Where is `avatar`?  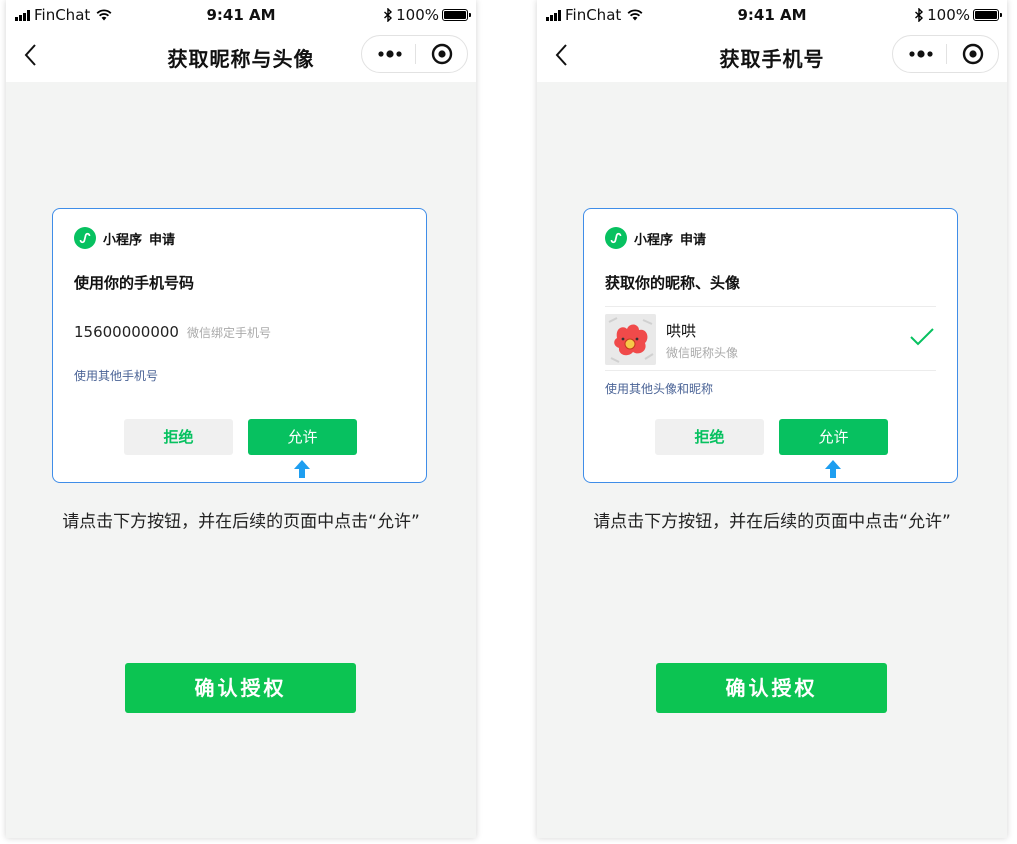
avatar is located at coordinates (630, 339).